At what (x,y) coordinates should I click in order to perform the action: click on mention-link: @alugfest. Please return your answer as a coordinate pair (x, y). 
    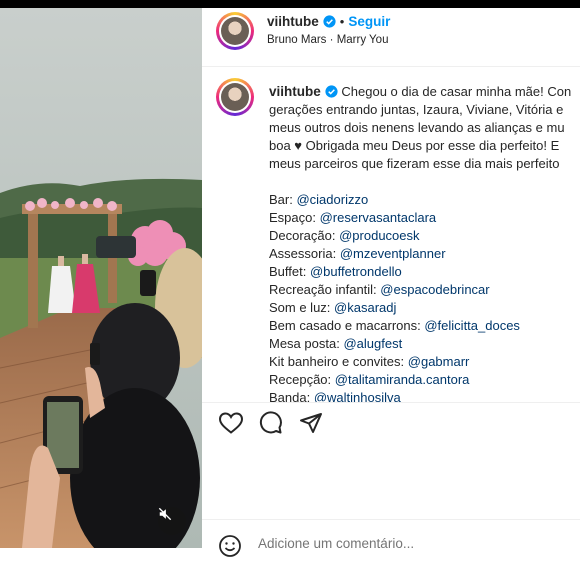
    Looking at the image, I should click on (372, 343).